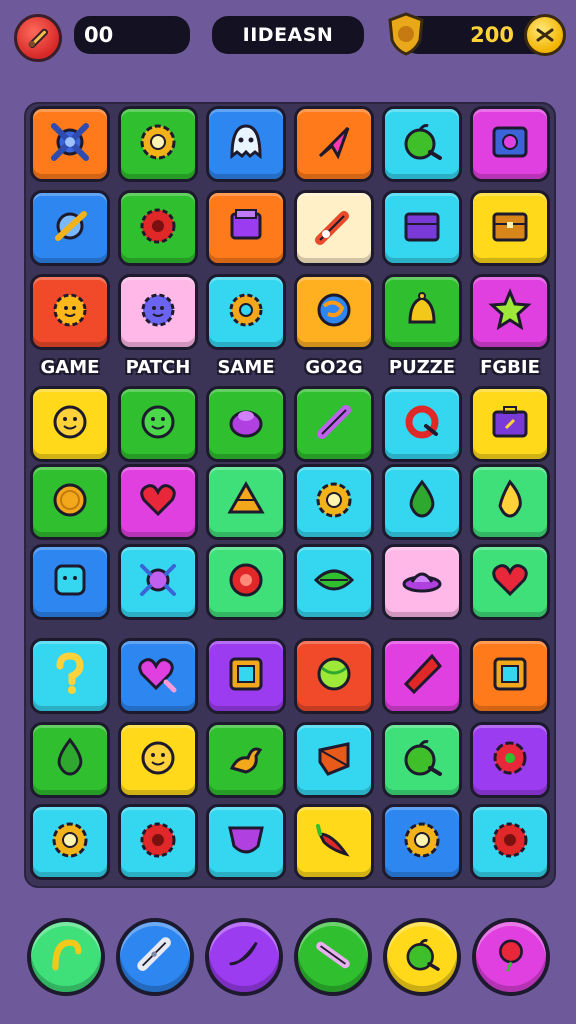 The height and width of the screenshot is (1024, 576). I want to click on coin-value: 200, so click(492, 35).